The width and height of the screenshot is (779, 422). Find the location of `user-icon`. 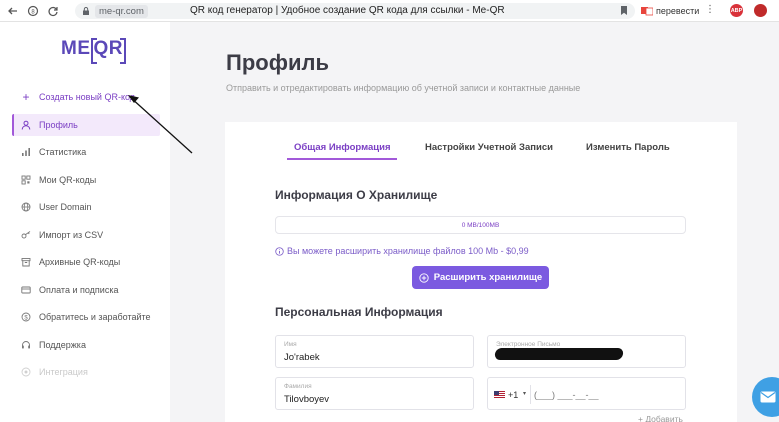

user-icon is located at coordinates (26, 125).